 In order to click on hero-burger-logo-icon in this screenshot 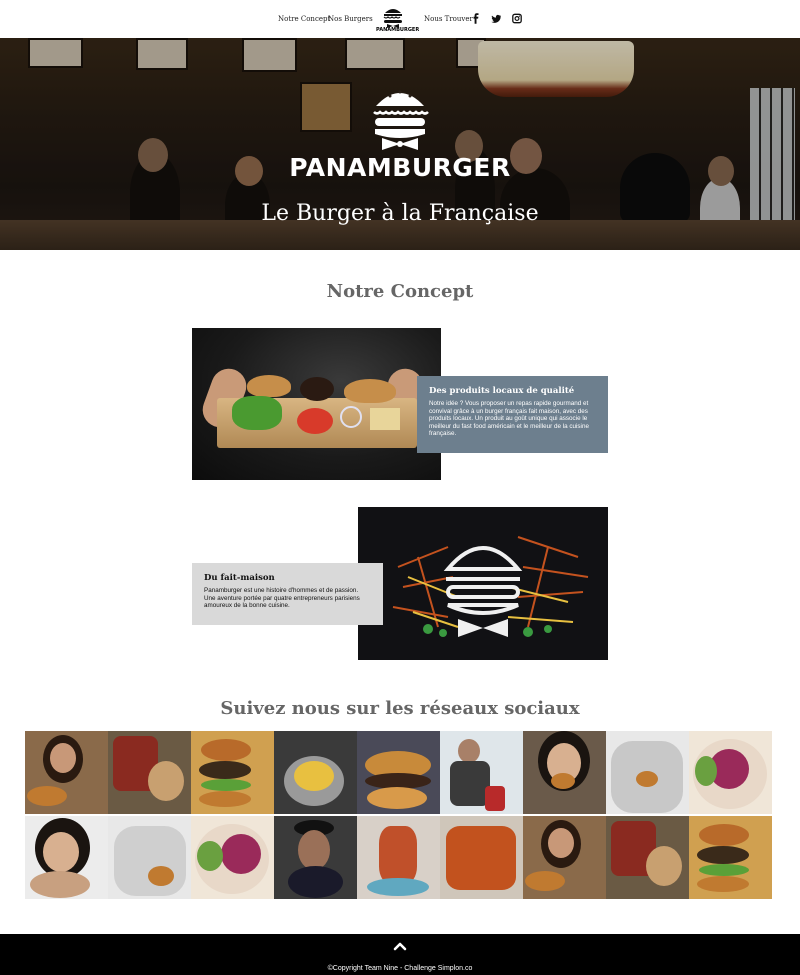, I will do `click(401, 120)`.